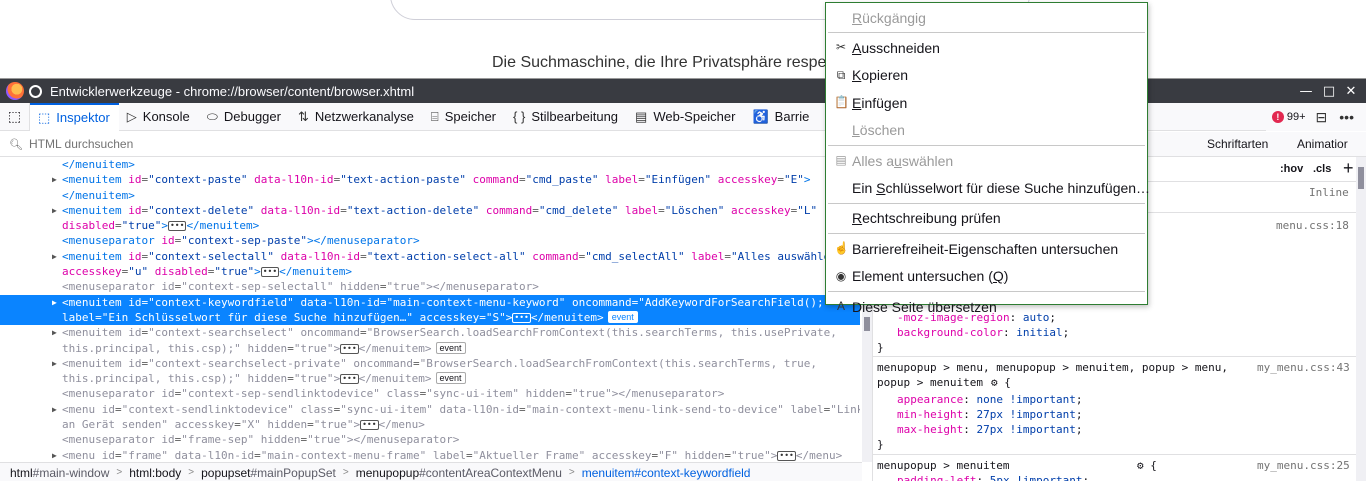 Image resolution: width=1366 pixels, height=481 pixels. What do you see at coordinates (1291, 169) in the screenshot?
I see `hover-toggle-button: :hov` at bounding box center [1291, 169].